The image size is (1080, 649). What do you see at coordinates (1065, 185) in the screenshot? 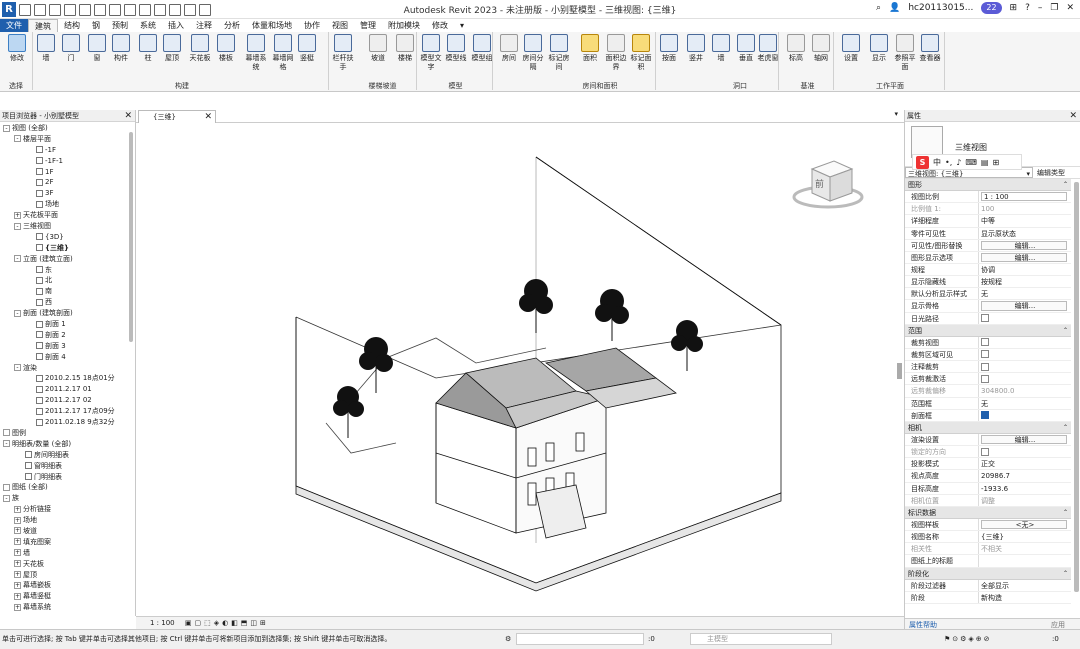
I see `collapse-icon: ⌃` at bounding box center [1065, 185].